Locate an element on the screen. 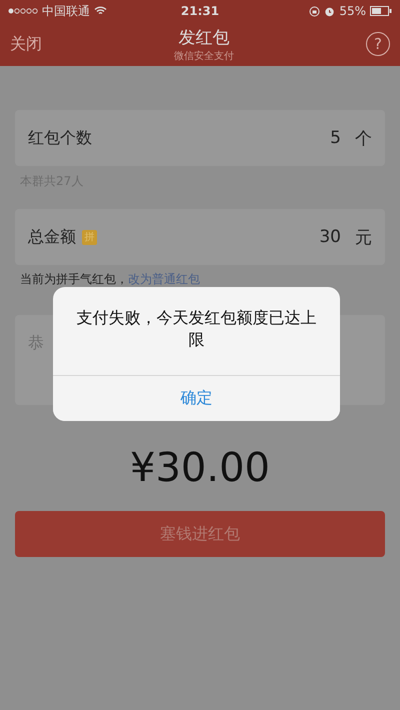 Image resolution: width=400 pixels, height=710 pixels. rotation-lock-icon is located at coordinates (314, 11).